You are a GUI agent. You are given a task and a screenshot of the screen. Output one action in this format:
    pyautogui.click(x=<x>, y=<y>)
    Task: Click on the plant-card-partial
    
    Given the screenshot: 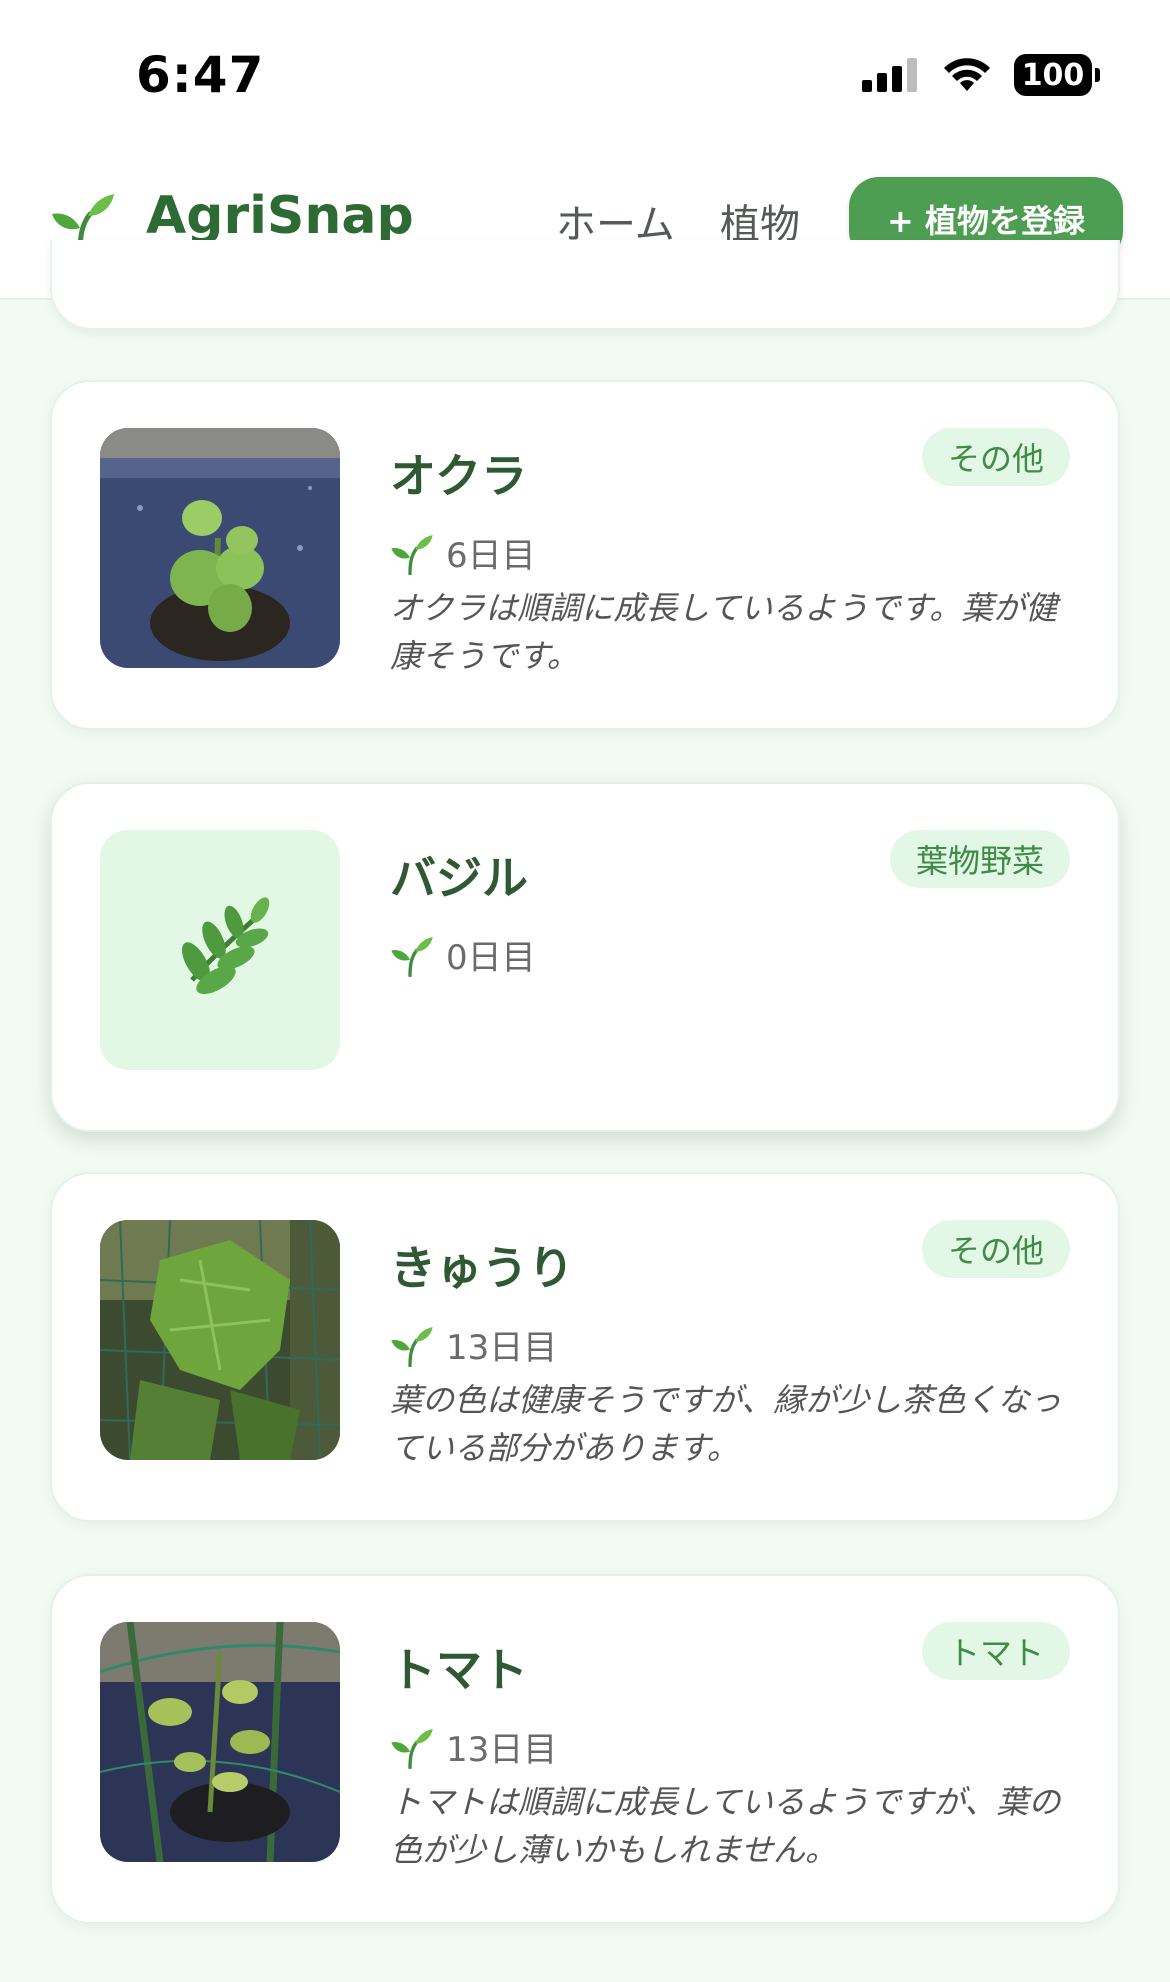 What is the action you would take?
    pyautogui.click(x=585, y=285)
    